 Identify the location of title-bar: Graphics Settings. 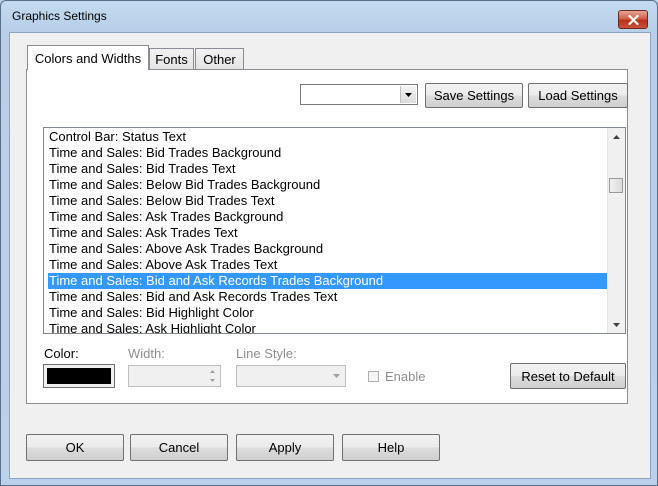
(329, 16).